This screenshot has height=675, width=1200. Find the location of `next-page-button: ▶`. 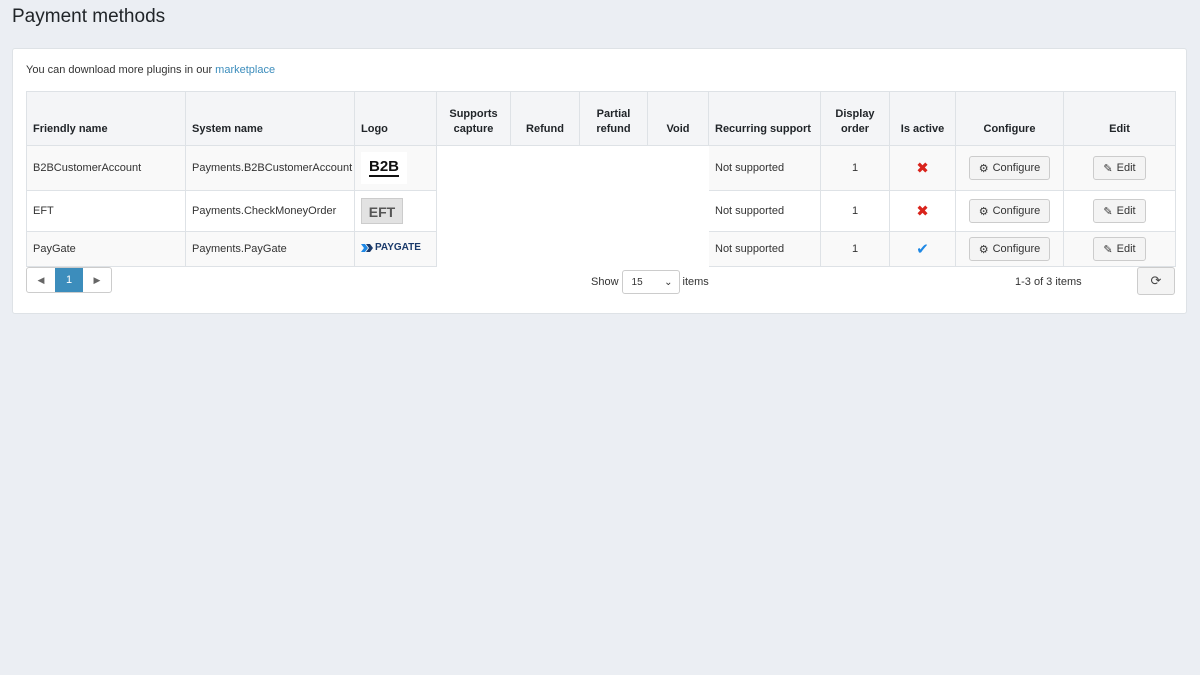

next-page-button: ▶ is located at coordinates (97, 280).